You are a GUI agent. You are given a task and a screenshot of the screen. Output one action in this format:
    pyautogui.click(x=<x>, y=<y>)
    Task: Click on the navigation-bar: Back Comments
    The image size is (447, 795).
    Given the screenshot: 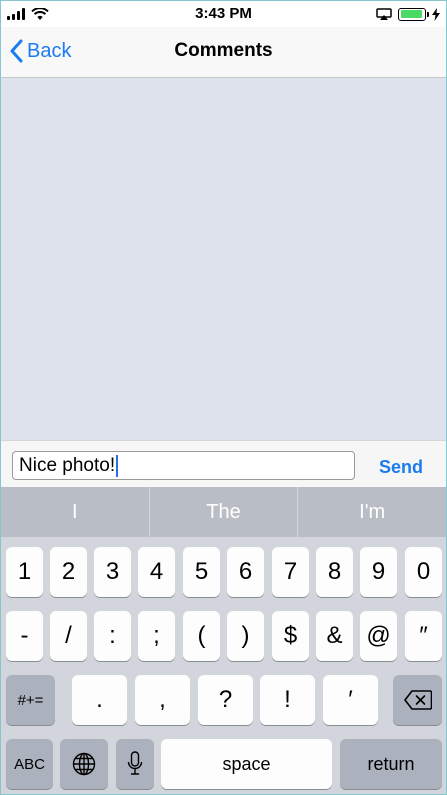 What is the action you would take?
    pyautogui.click(x=223, y=52)
    